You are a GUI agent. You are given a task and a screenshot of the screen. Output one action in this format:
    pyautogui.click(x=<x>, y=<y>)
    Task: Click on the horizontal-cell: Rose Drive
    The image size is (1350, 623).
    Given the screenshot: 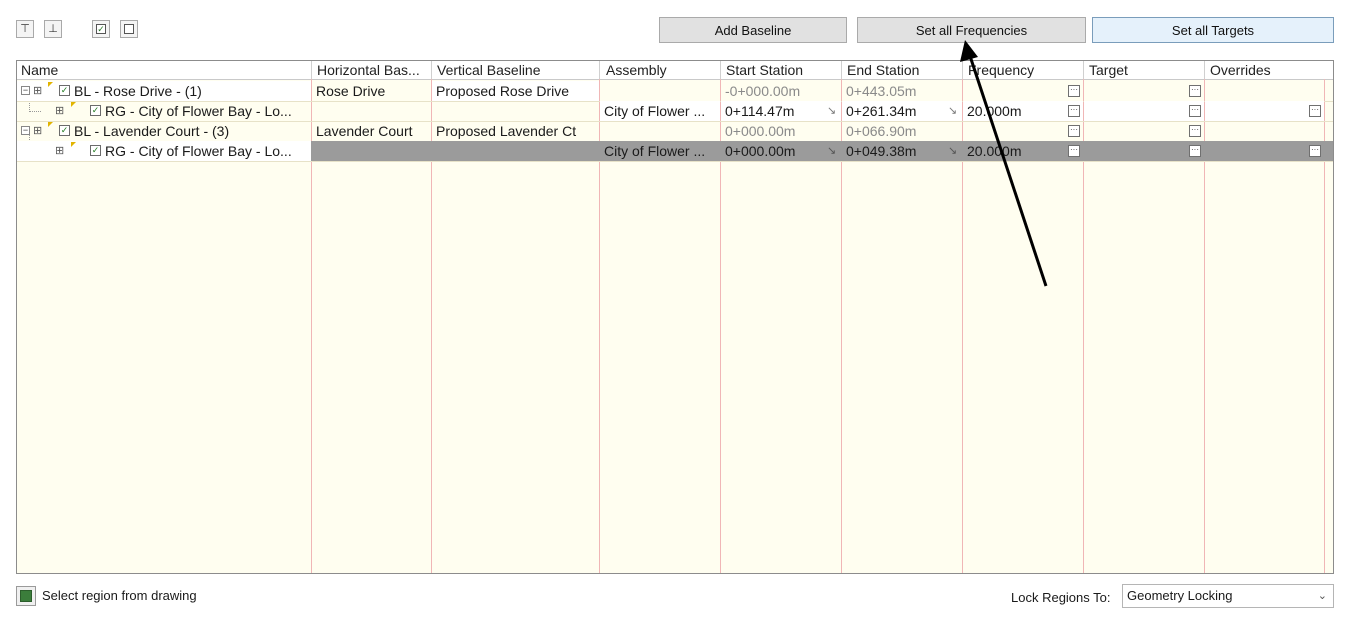 What is the action you would take?
    pyautogui.click(x=371, y=91)
    